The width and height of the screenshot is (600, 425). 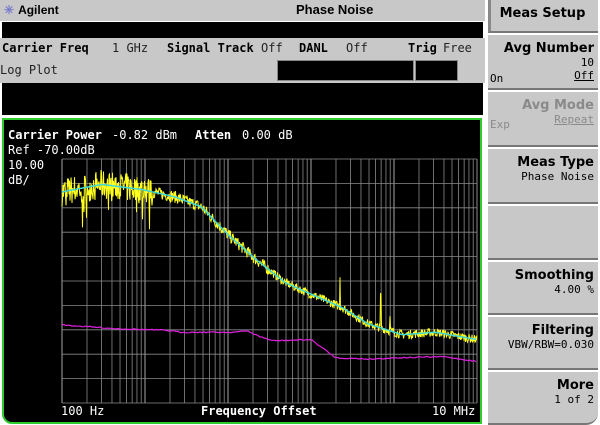 I want to click on annotation-bar, so click(x=242, y=99).